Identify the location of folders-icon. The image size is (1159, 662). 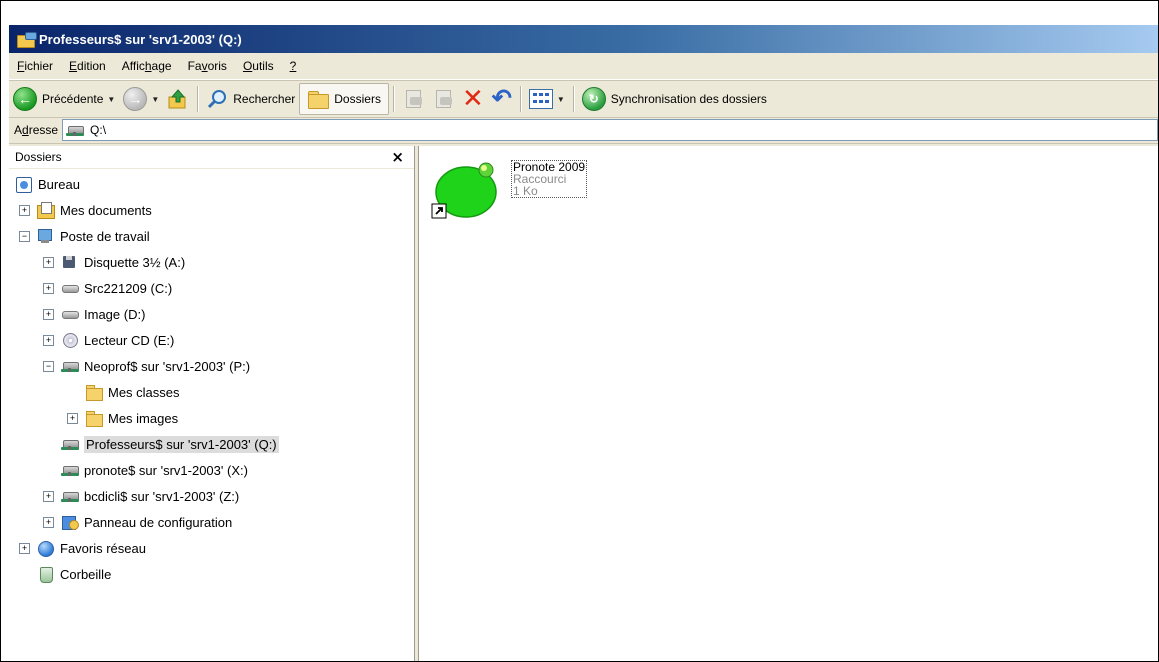
(318, 99).